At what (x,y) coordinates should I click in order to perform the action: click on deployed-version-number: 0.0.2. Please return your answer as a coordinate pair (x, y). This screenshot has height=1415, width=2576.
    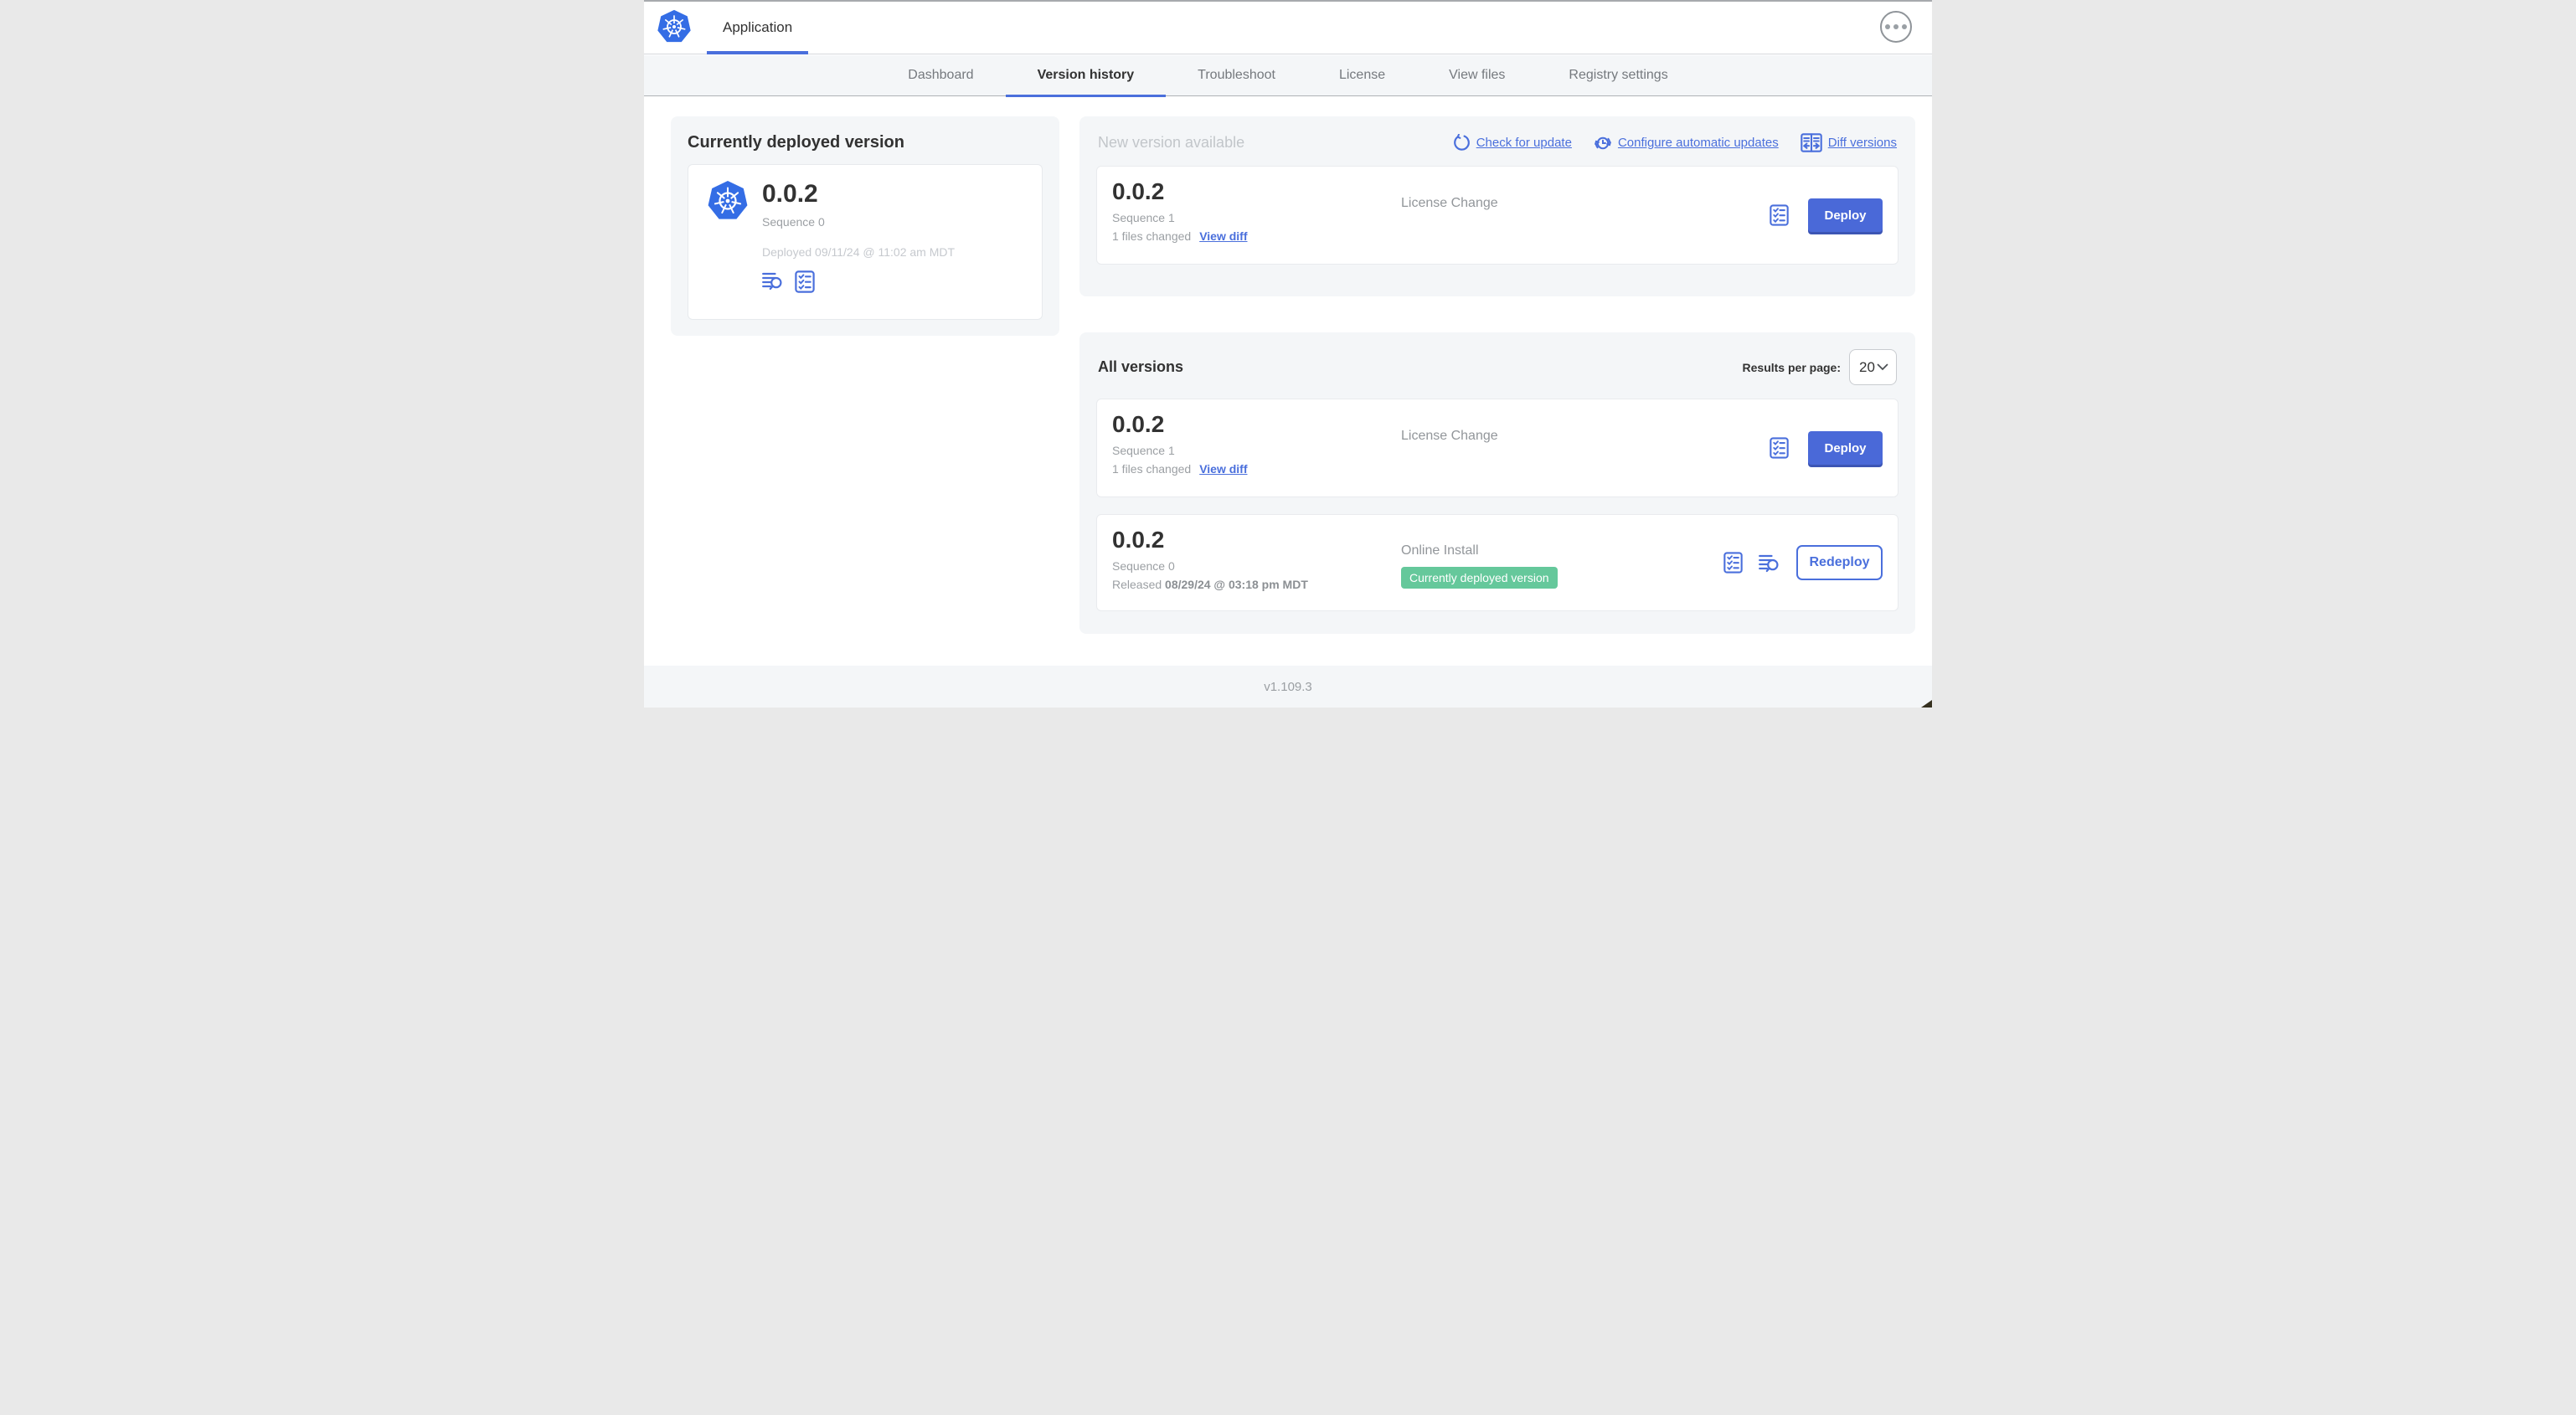
    Looking at the image, I should click on (790, 194).